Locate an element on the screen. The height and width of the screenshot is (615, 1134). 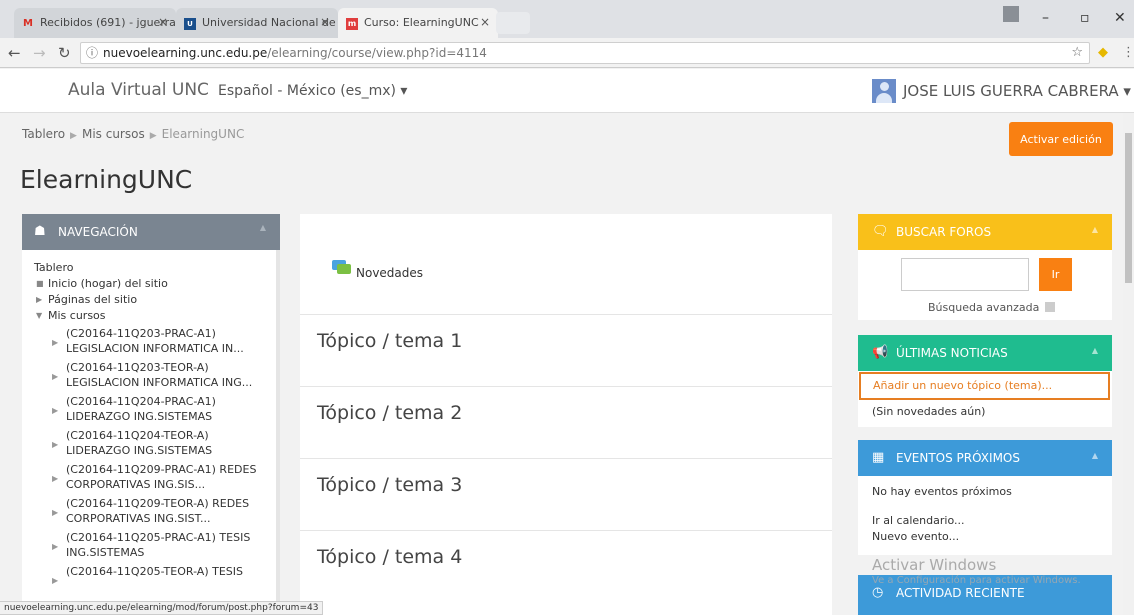
nav-item-site-home: ■ Inicio (hogar) del sitio is located at coordinates (157, 284).